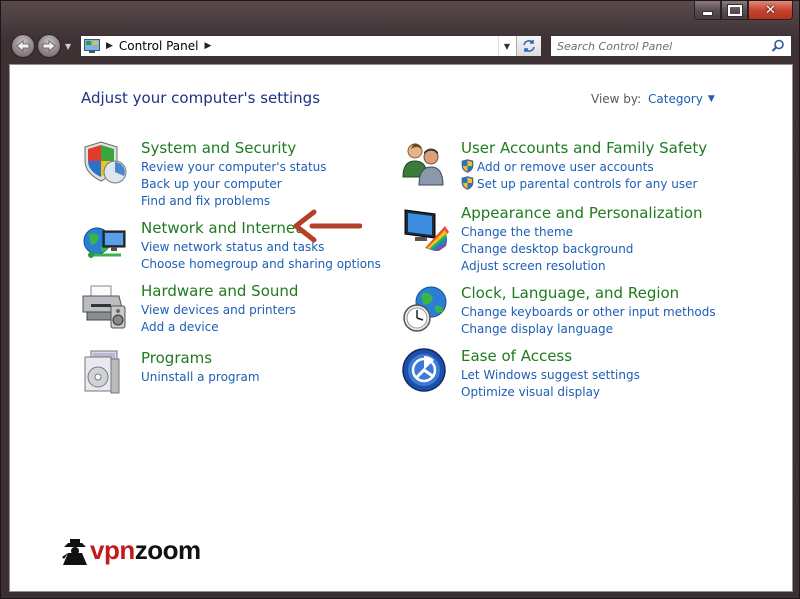 The height and width of the screenshot is (599, 800). What do you see at coordinates (660, 46) in the screenshot?
I see `search-input` at bounding box center [660, 46].